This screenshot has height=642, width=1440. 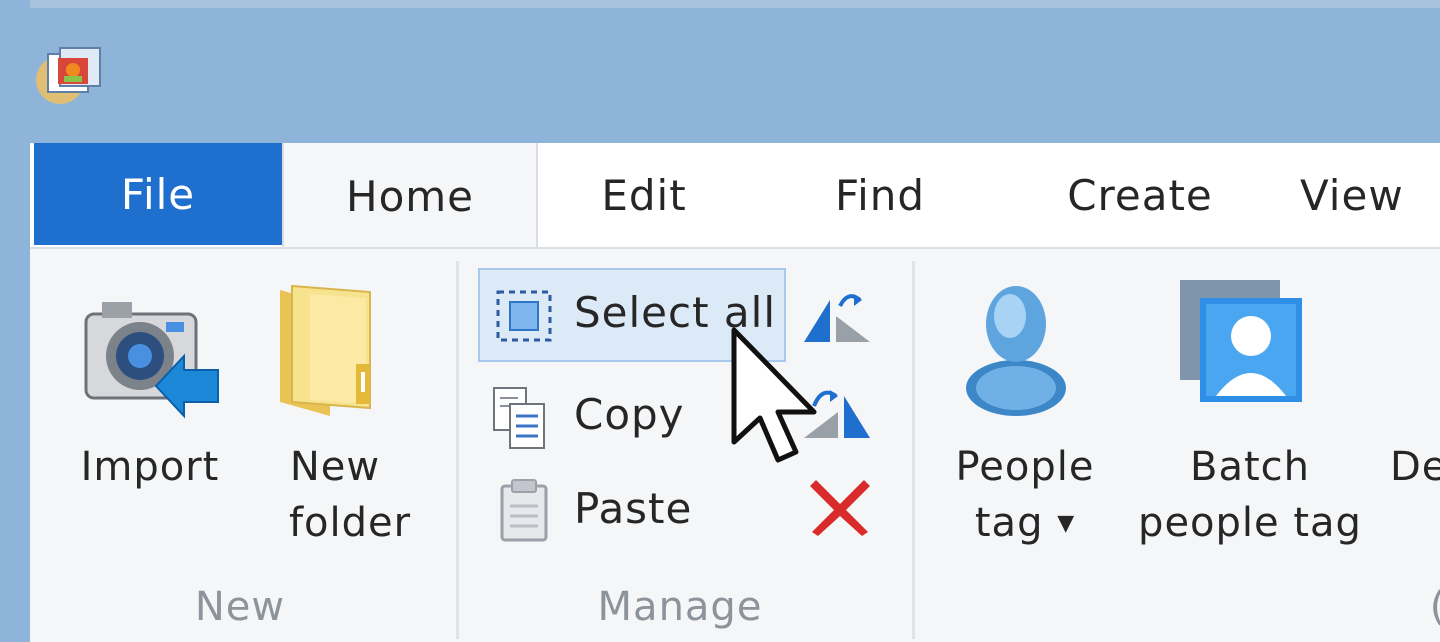 I want to click on tab-edit: Edit, so click(x=644, y=195).